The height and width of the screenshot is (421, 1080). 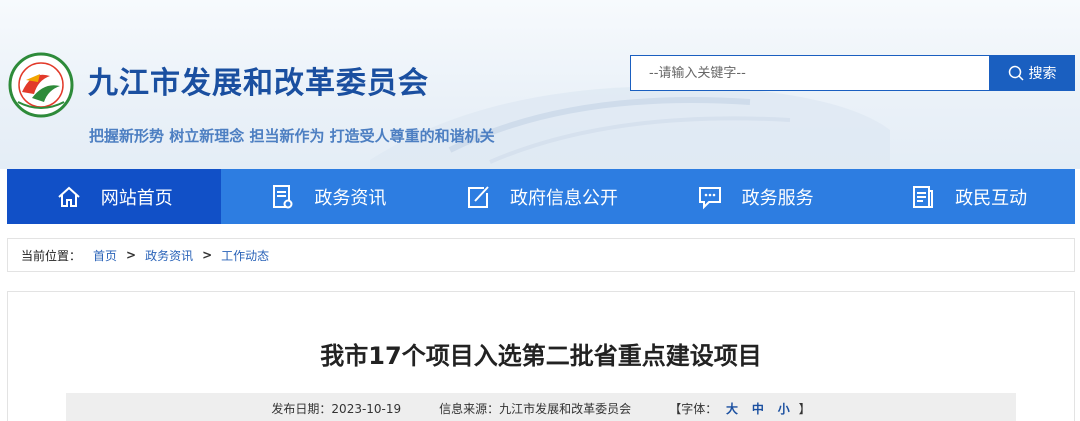 I want to click on info-source: 信息来源：九江市发展和改革委员会, so click(x=535, y=408).